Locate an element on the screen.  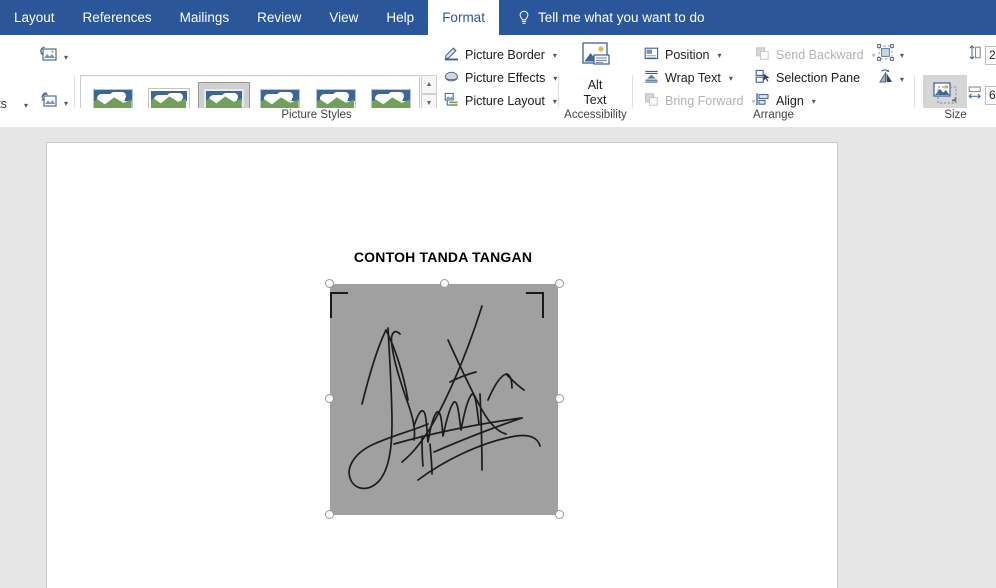
wrap-text-caret: ▾ is located at coordinates (731, 78).